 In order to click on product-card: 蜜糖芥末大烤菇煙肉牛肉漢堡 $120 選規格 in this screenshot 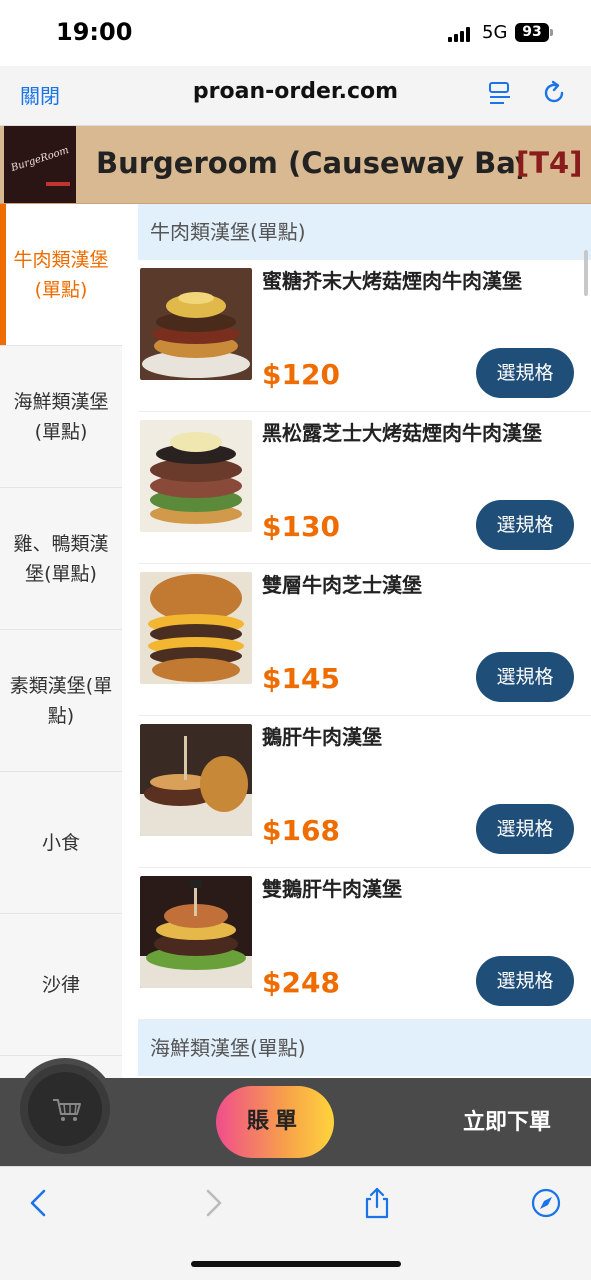, I will do `click(364, 336)`.